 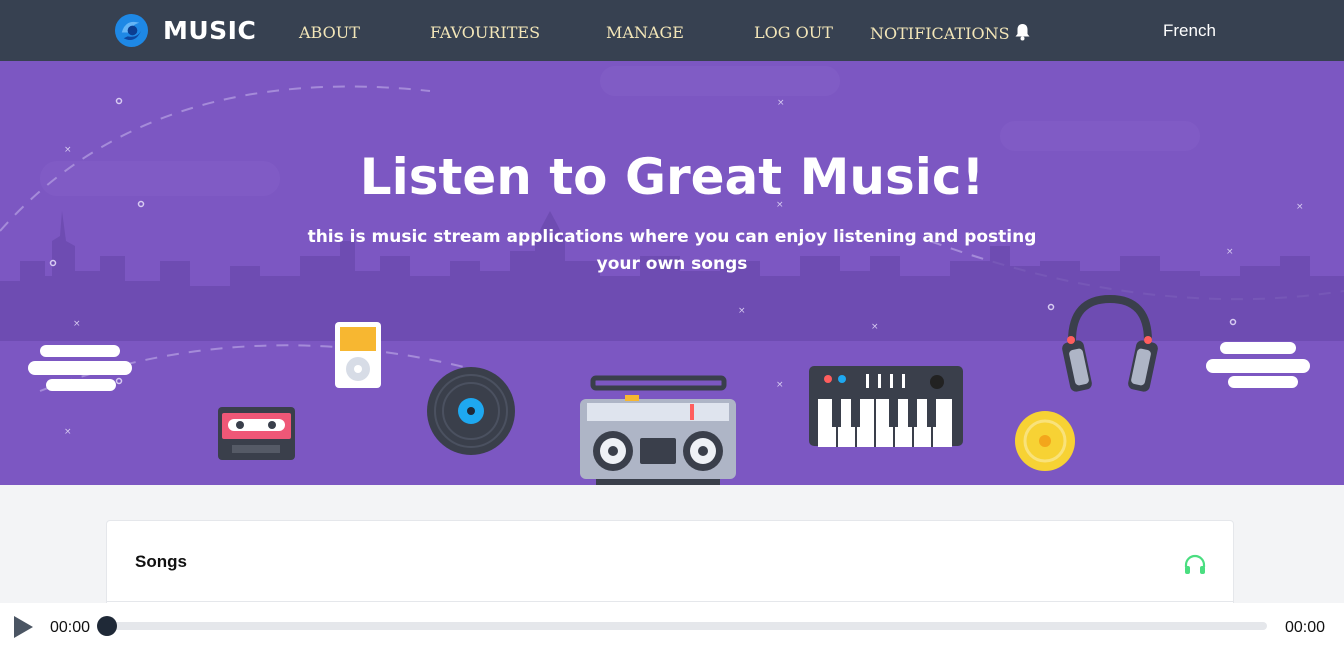 I want to click on nav-link-about: ABOUT, so click(x=329, y=32).